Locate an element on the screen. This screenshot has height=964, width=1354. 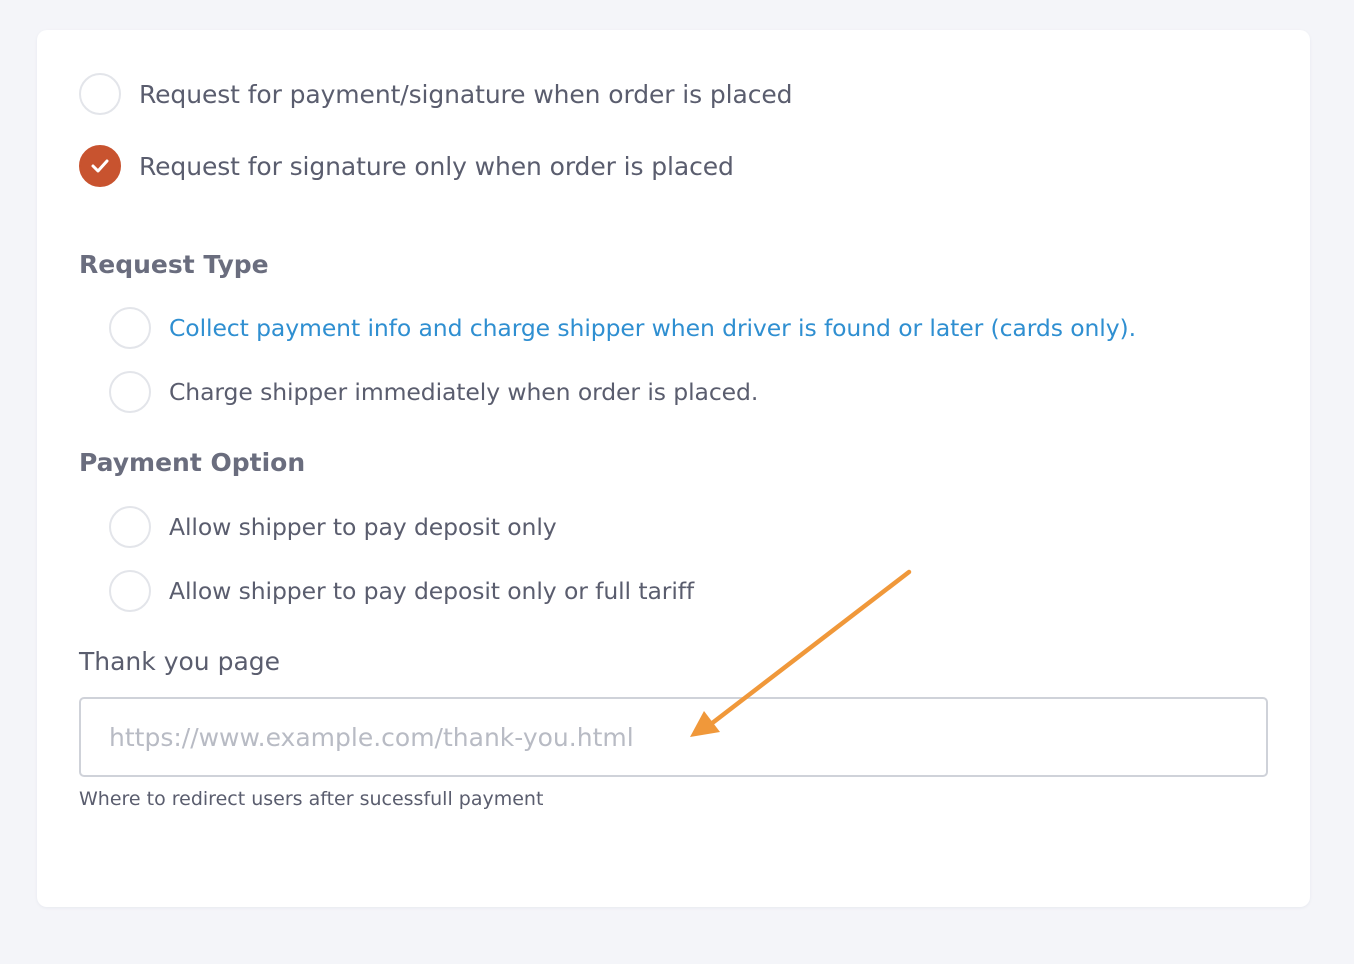
radio-deposit-or-full is located at coordinates (130, 591).